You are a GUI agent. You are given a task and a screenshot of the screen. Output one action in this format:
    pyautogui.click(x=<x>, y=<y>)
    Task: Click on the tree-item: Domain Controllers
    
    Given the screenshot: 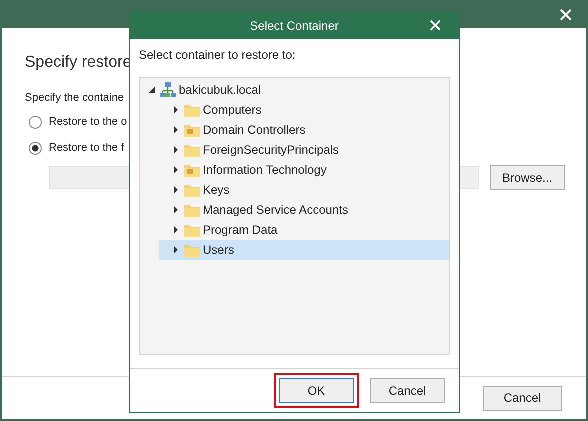 What is the action you would take?
    pyautogui.click(x=254, y=130)
    